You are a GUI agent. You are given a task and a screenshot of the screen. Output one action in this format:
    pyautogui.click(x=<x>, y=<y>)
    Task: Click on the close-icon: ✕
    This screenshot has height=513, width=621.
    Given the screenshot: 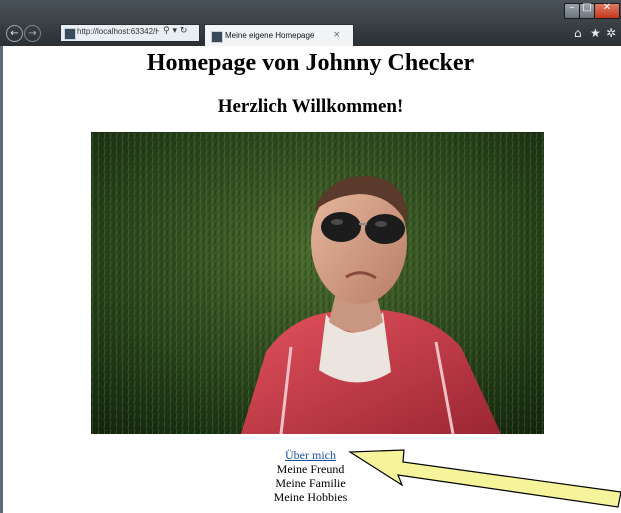 What is the action you would take?
    pyautogui.click(x=607, y=7)
    